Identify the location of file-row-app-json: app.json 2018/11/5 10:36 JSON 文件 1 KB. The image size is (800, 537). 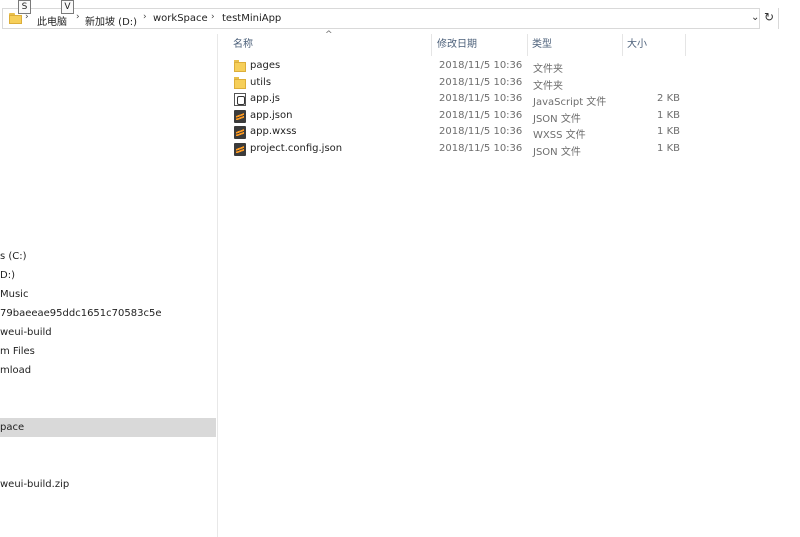
(509, 116).